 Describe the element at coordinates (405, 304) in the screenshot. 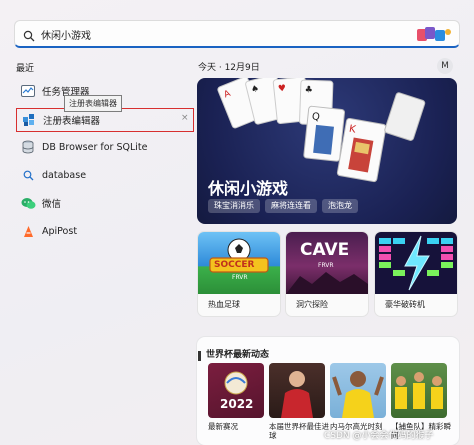

I see `game-label: 豪华破砖机` at that location.